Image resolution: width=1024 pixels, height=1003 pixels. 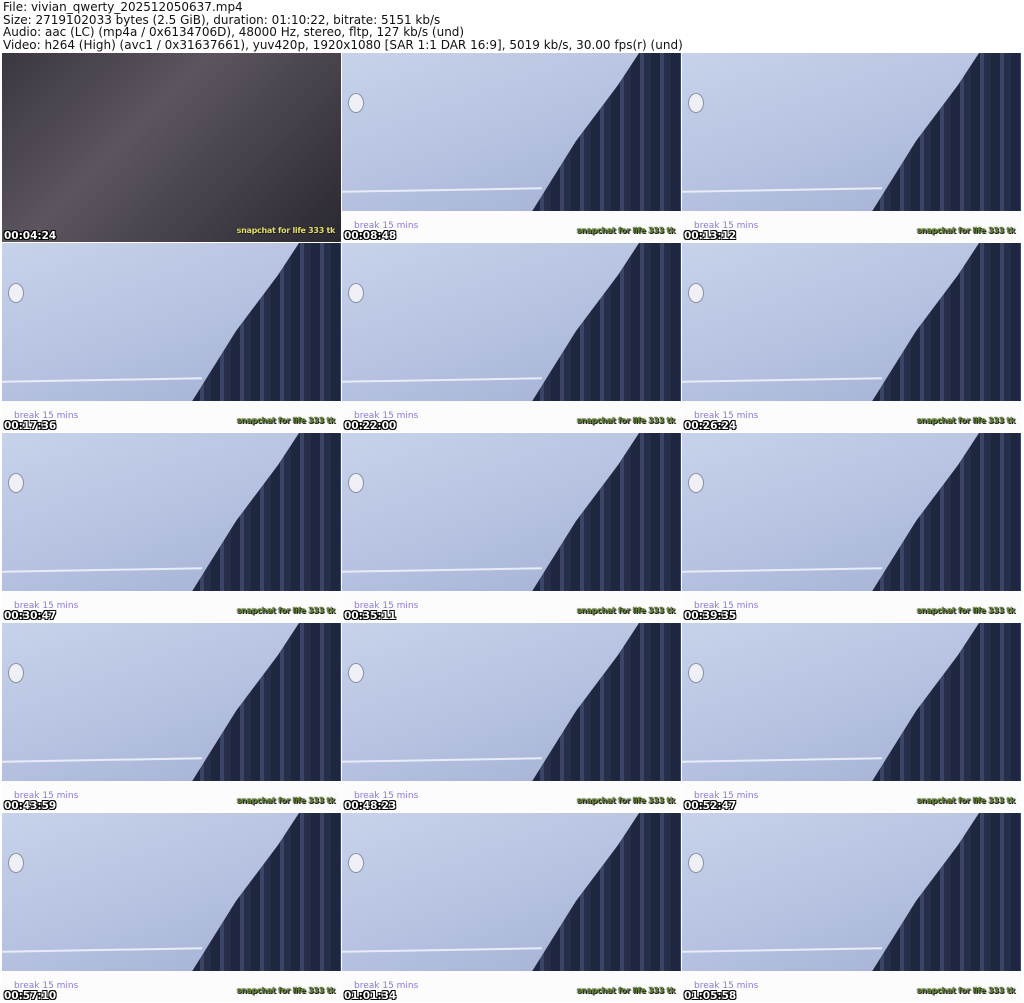 What do you see at coordinates (710, 806) in the screenshot?
I see `thumbnail-timestamp: 00:52:47` at bounding box center [710, 806].